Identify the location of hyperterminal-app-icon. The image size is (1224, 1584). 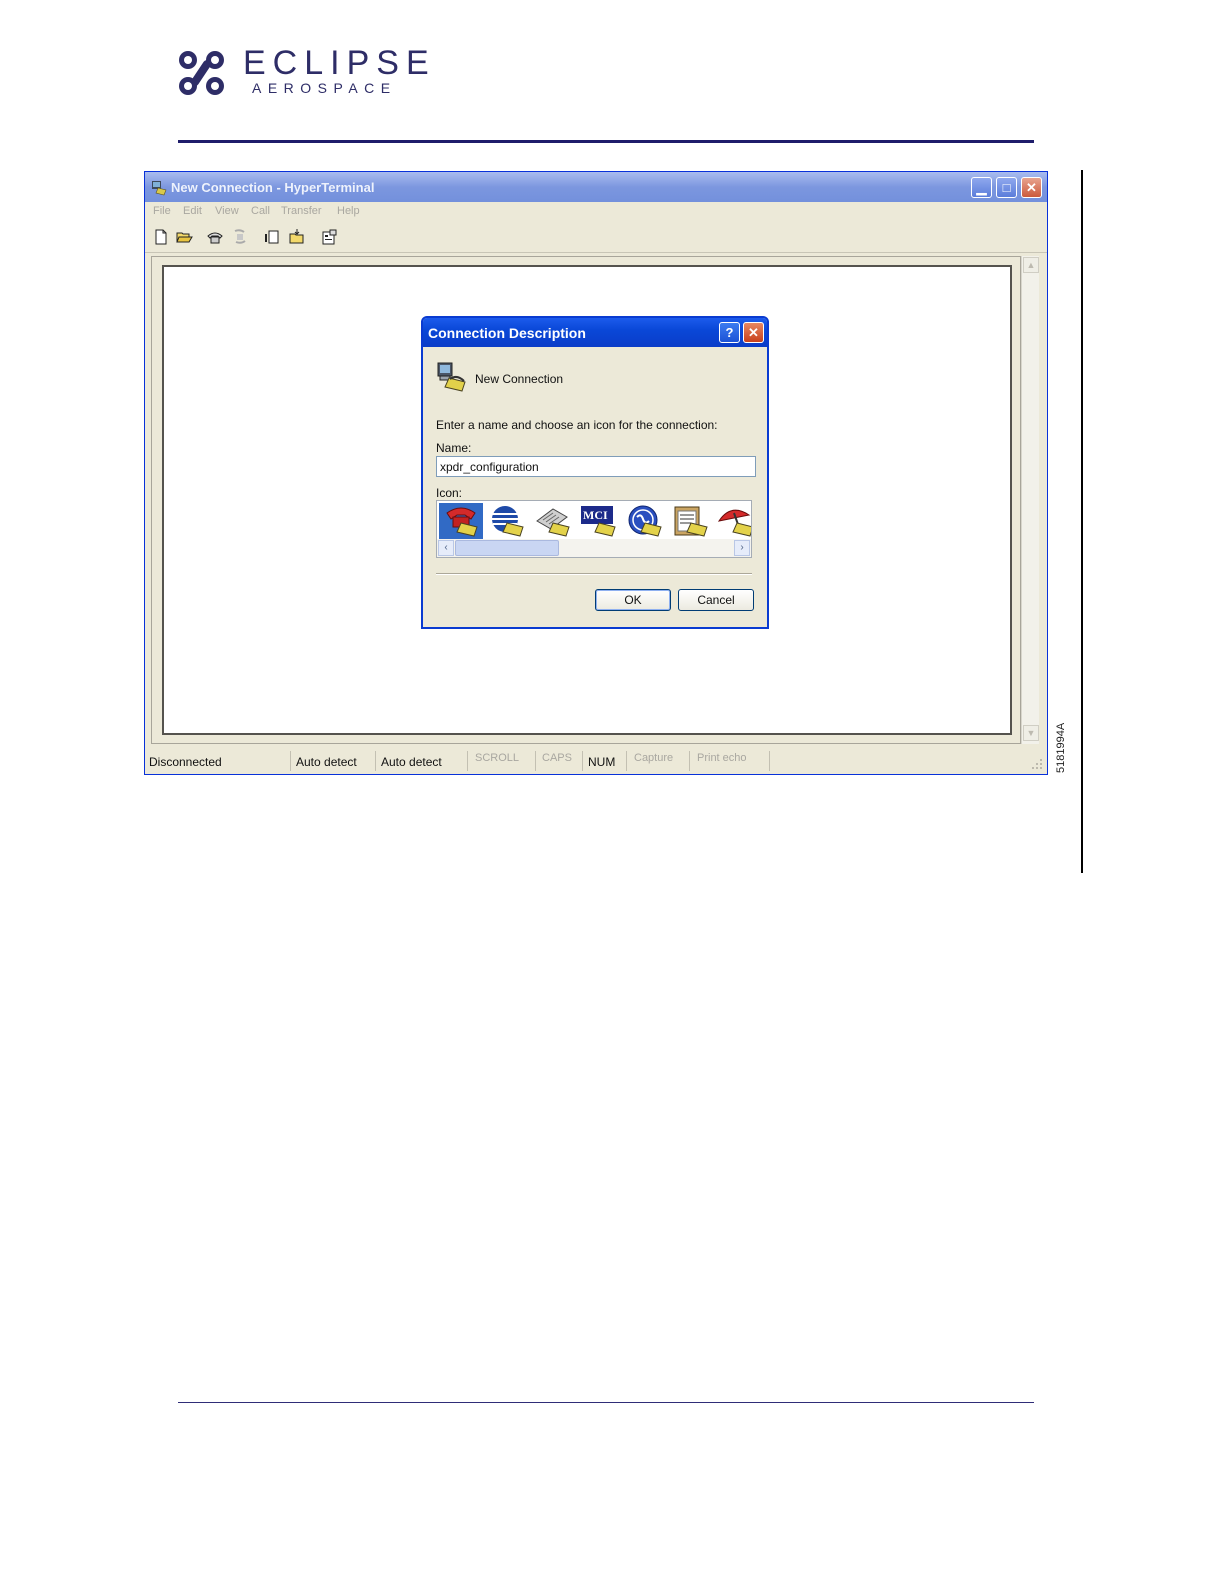
(159, 188).